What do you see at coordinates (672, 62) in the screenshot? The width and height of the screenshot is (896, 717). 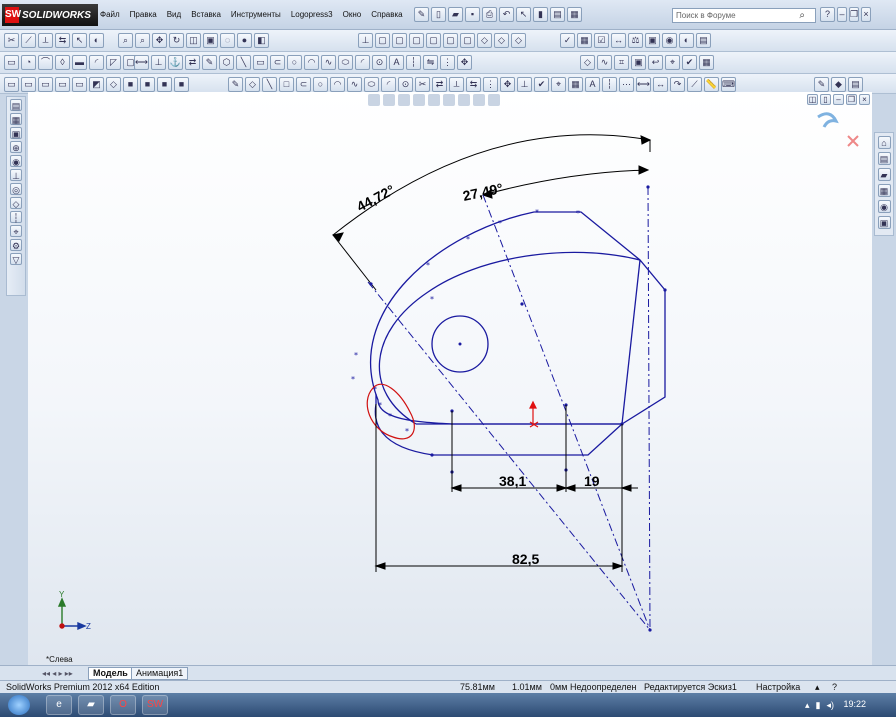 I see `quick-snaps-icon: ⌖` at bounding box center [672, 62].